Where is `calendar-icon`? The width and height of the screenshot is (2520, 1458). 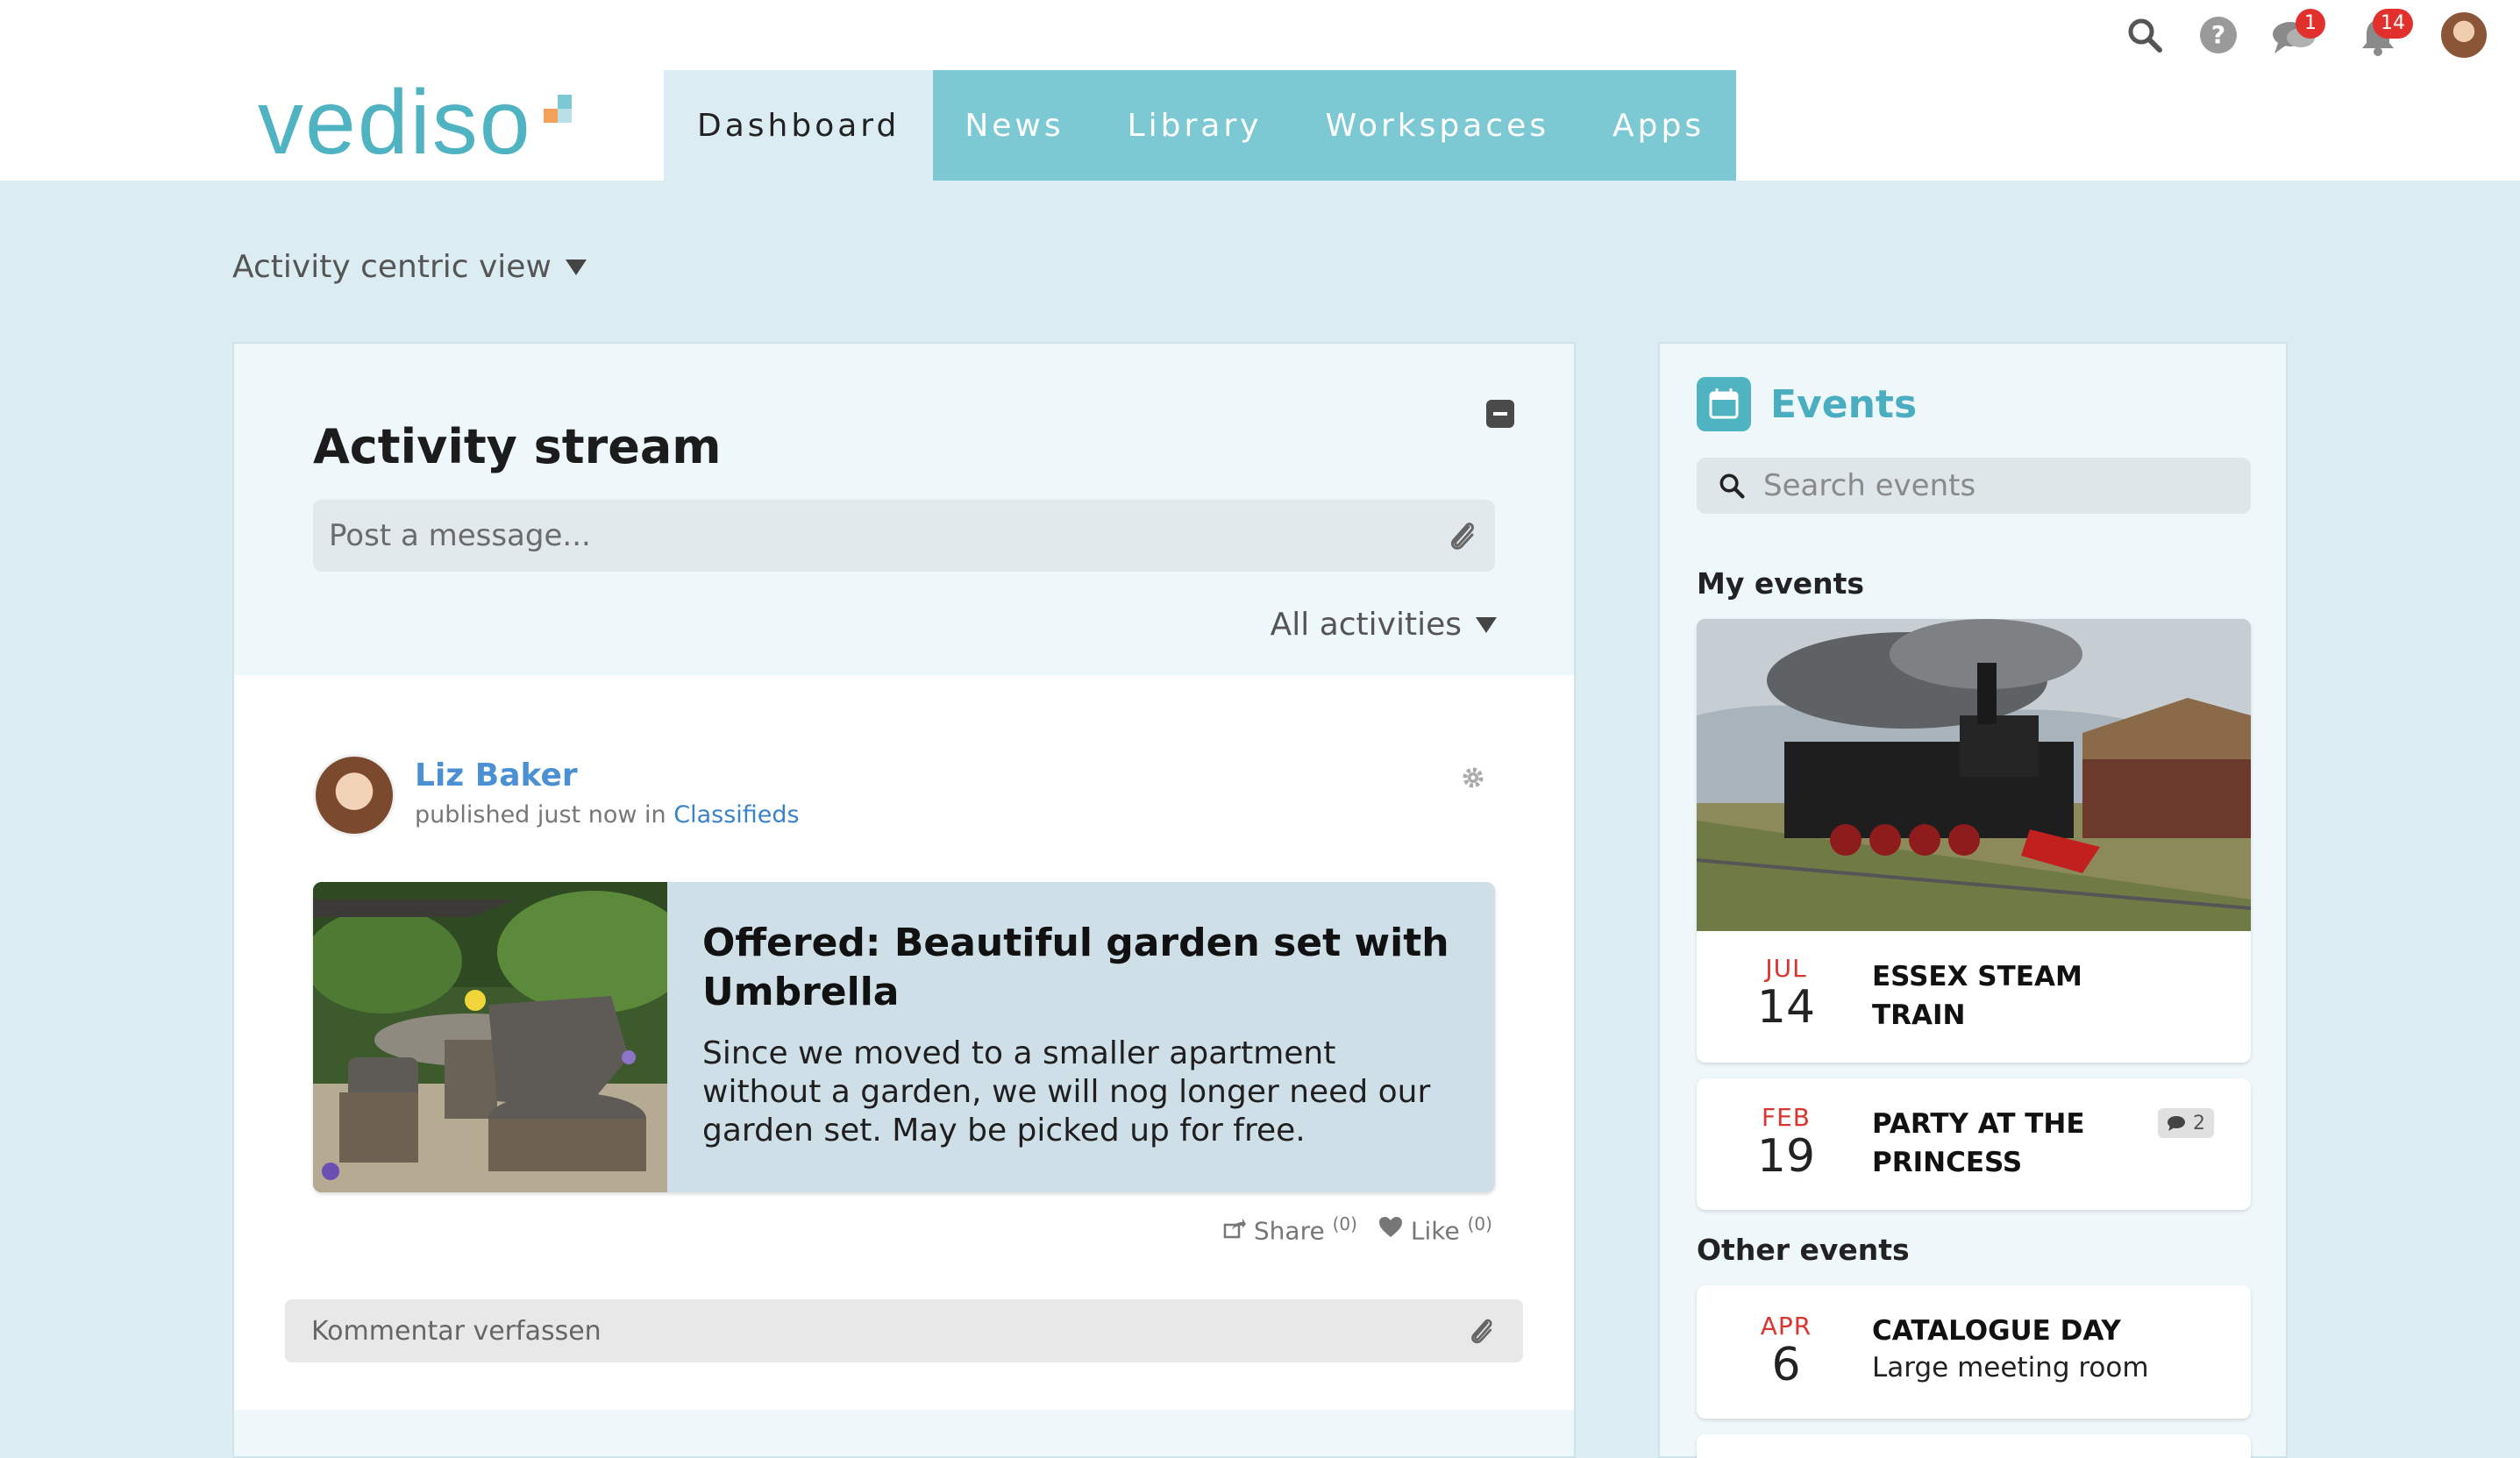
calendar-icon is located at coordinates (1724, 404).